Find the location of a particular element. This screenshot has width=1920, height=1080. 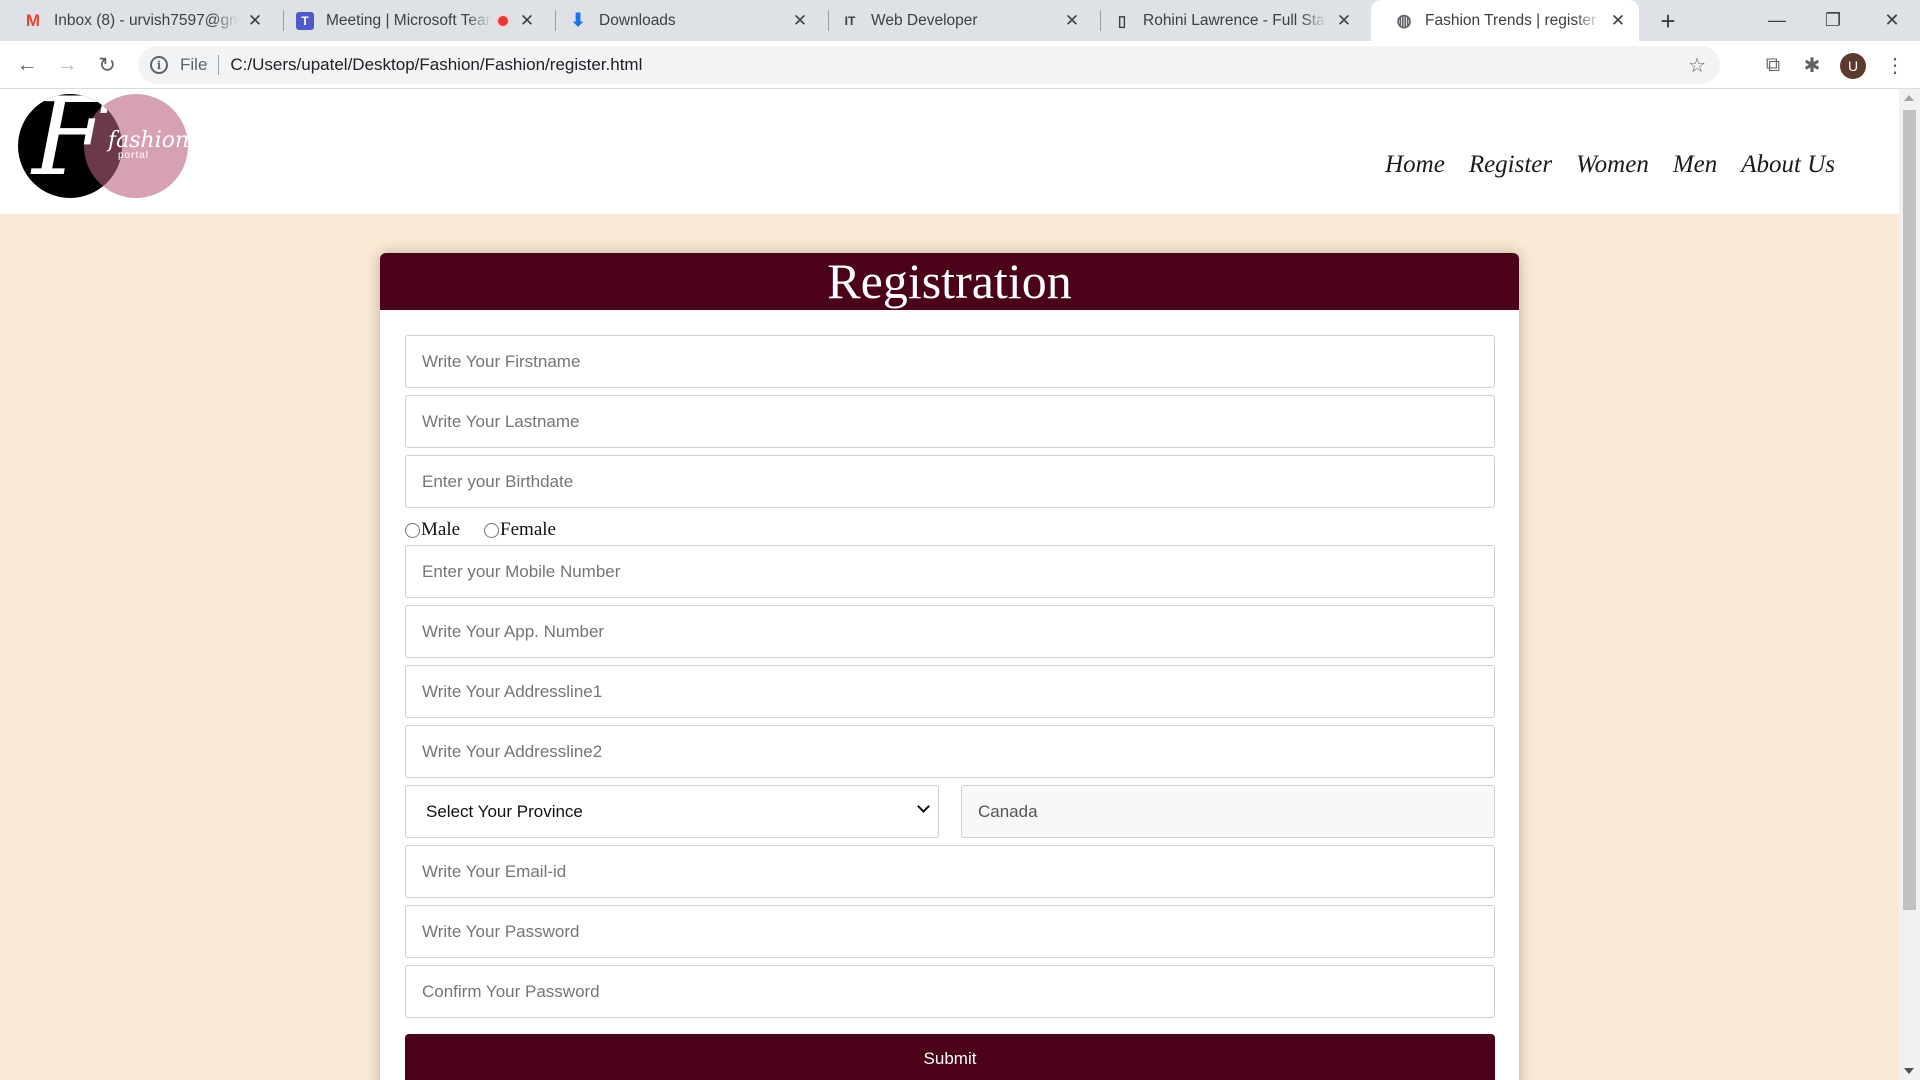

tab-fashion-register: ◍ Fashion Trends | register ✕ is located at coordinates (1505, 20).